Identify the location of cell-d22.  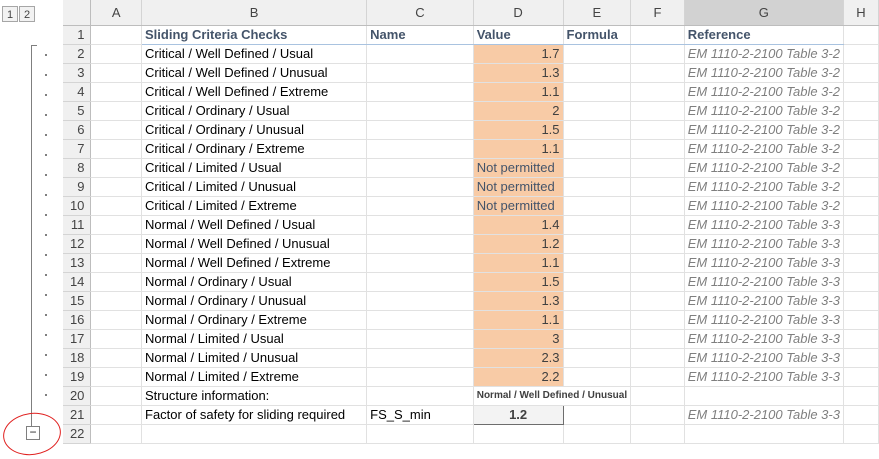
(518, 434).